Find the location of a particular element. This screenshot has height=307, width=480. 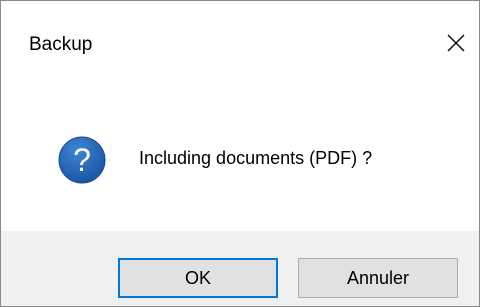

close-icon is located at coordinates (456, 43).